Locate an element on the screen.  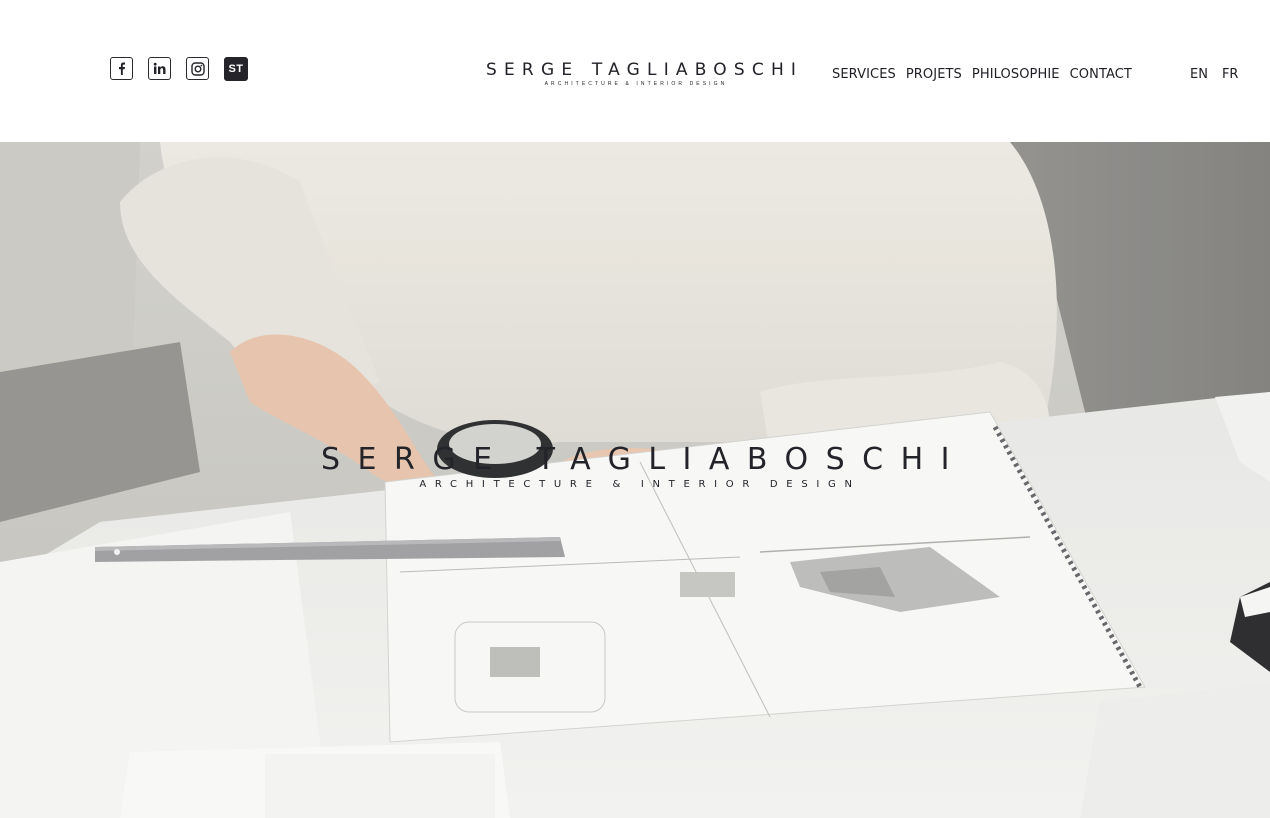
lang-en: EN is located at coordinates (1199, 75).